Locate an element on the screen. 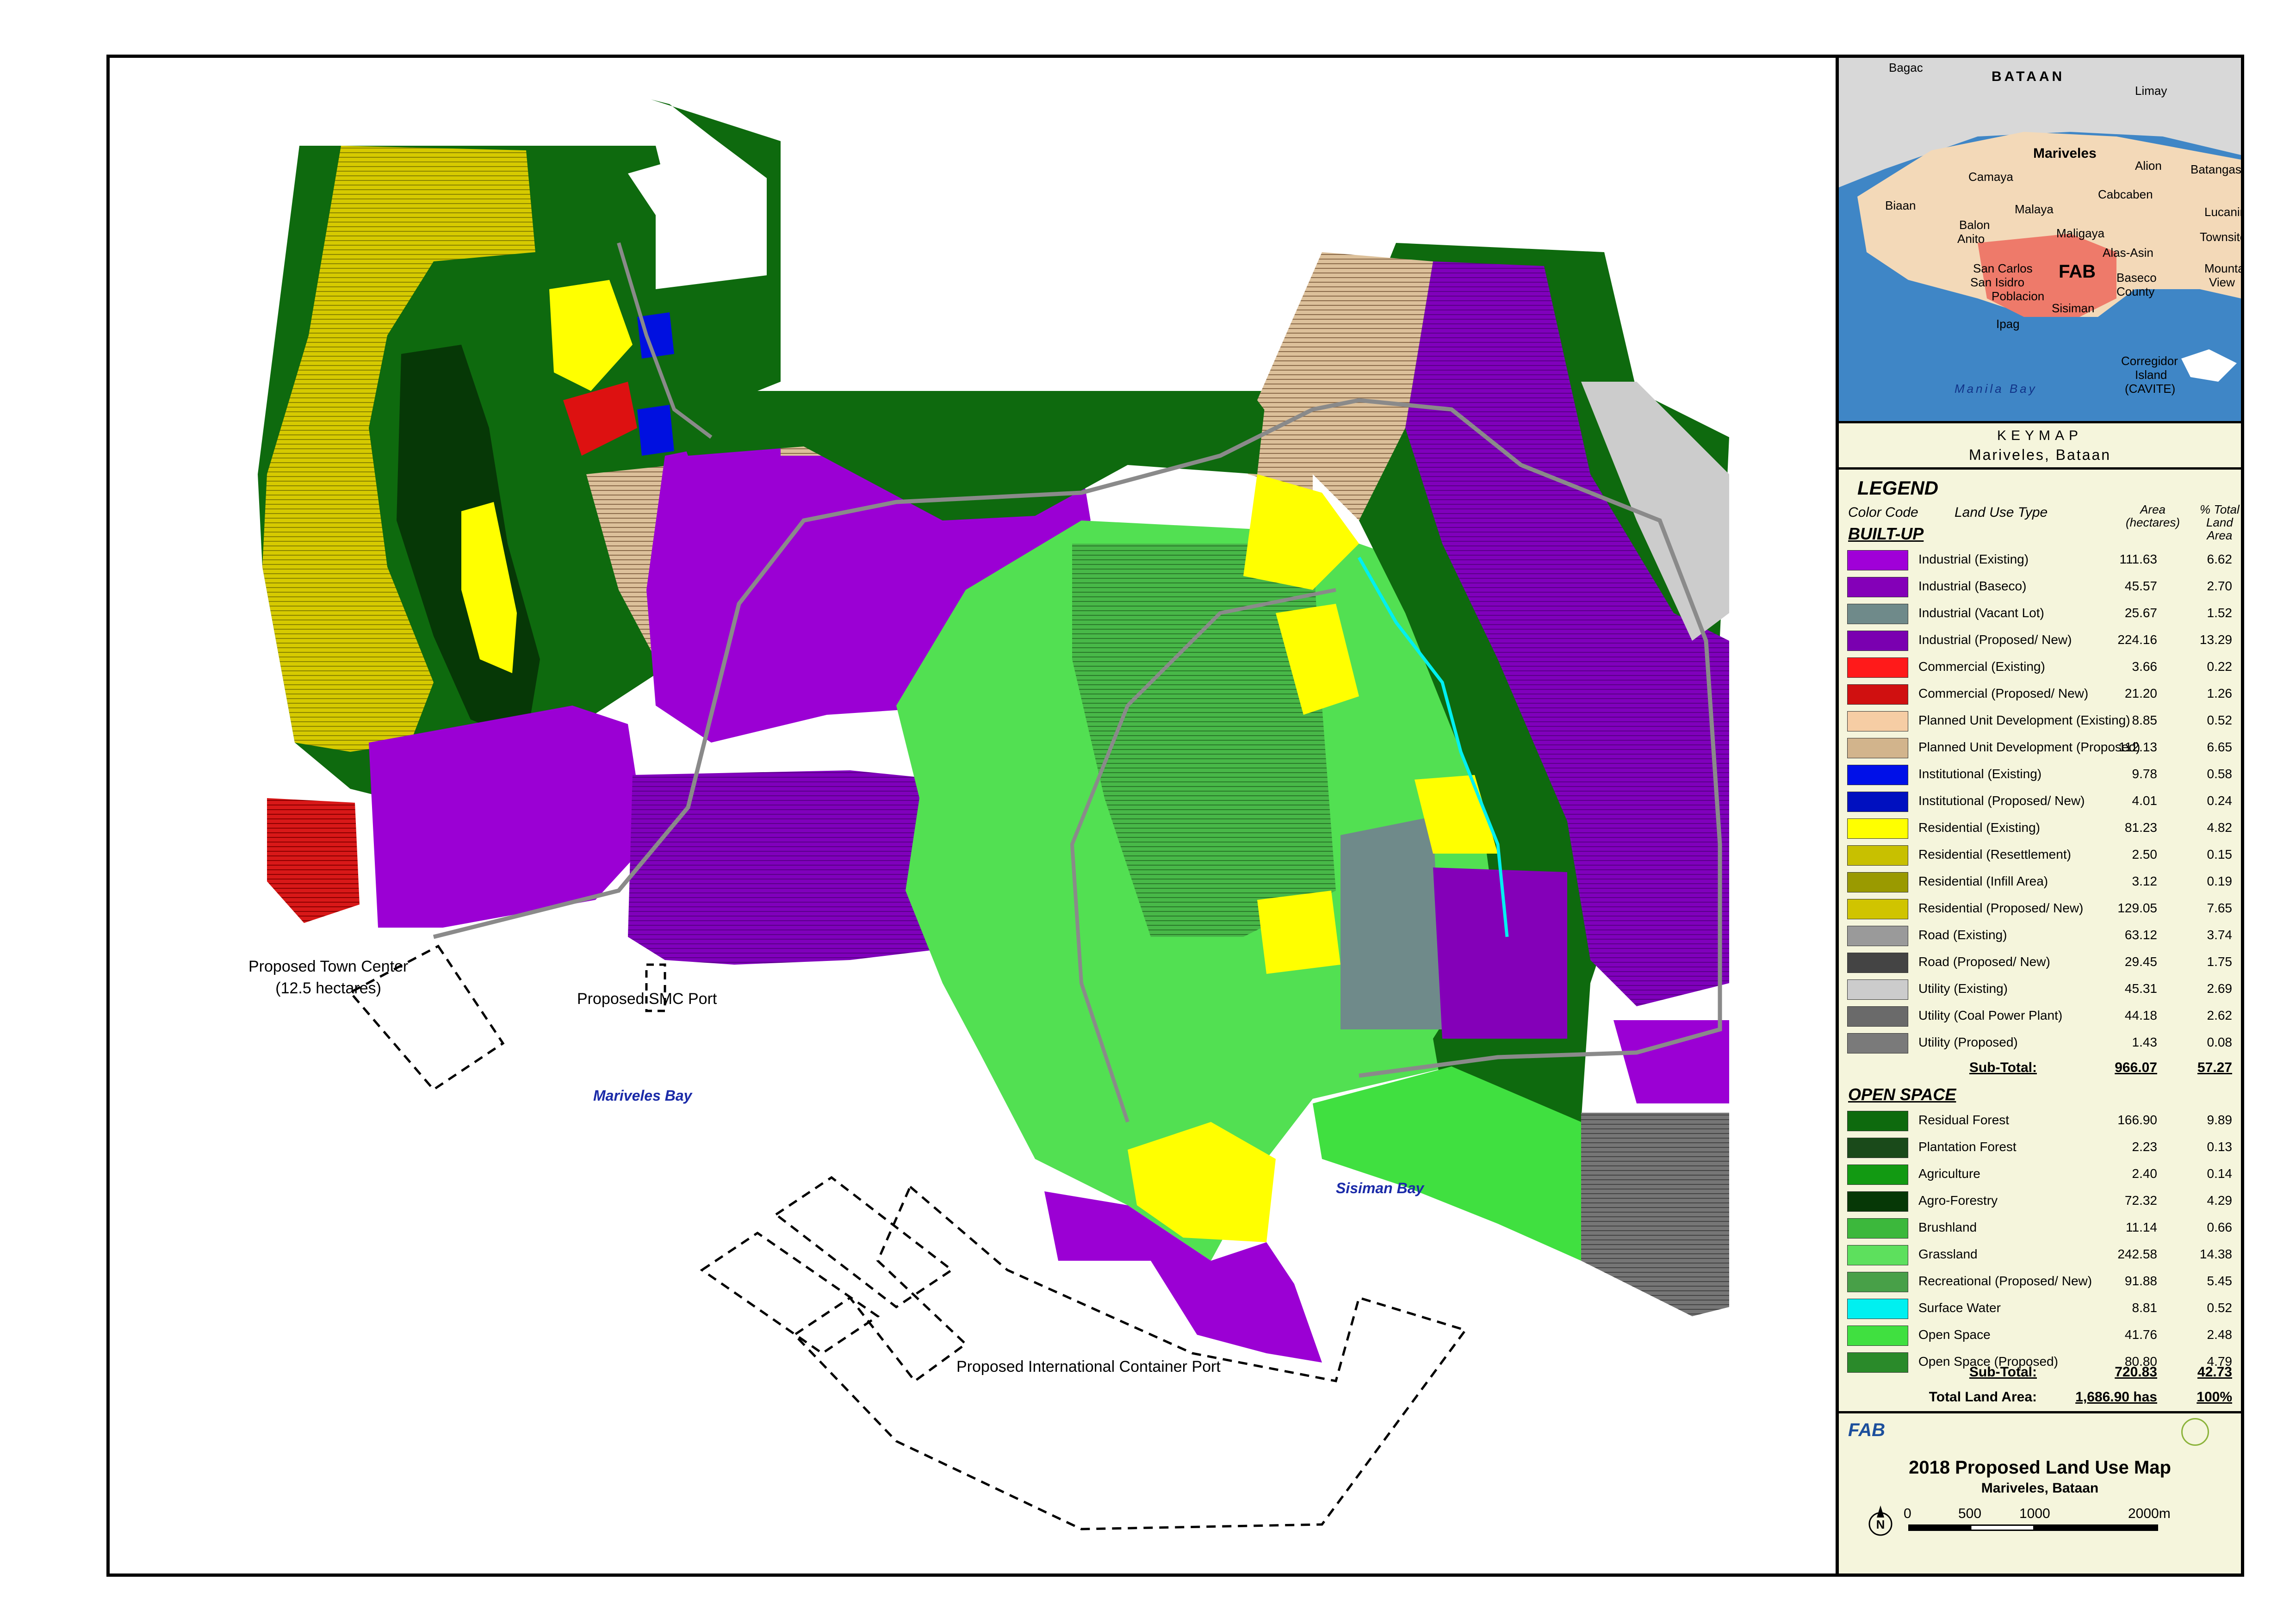 The height and width of the screenshot is (1623, 2296). legend-open-space-area: 11.14 is located at coordinates (2141, 1227).